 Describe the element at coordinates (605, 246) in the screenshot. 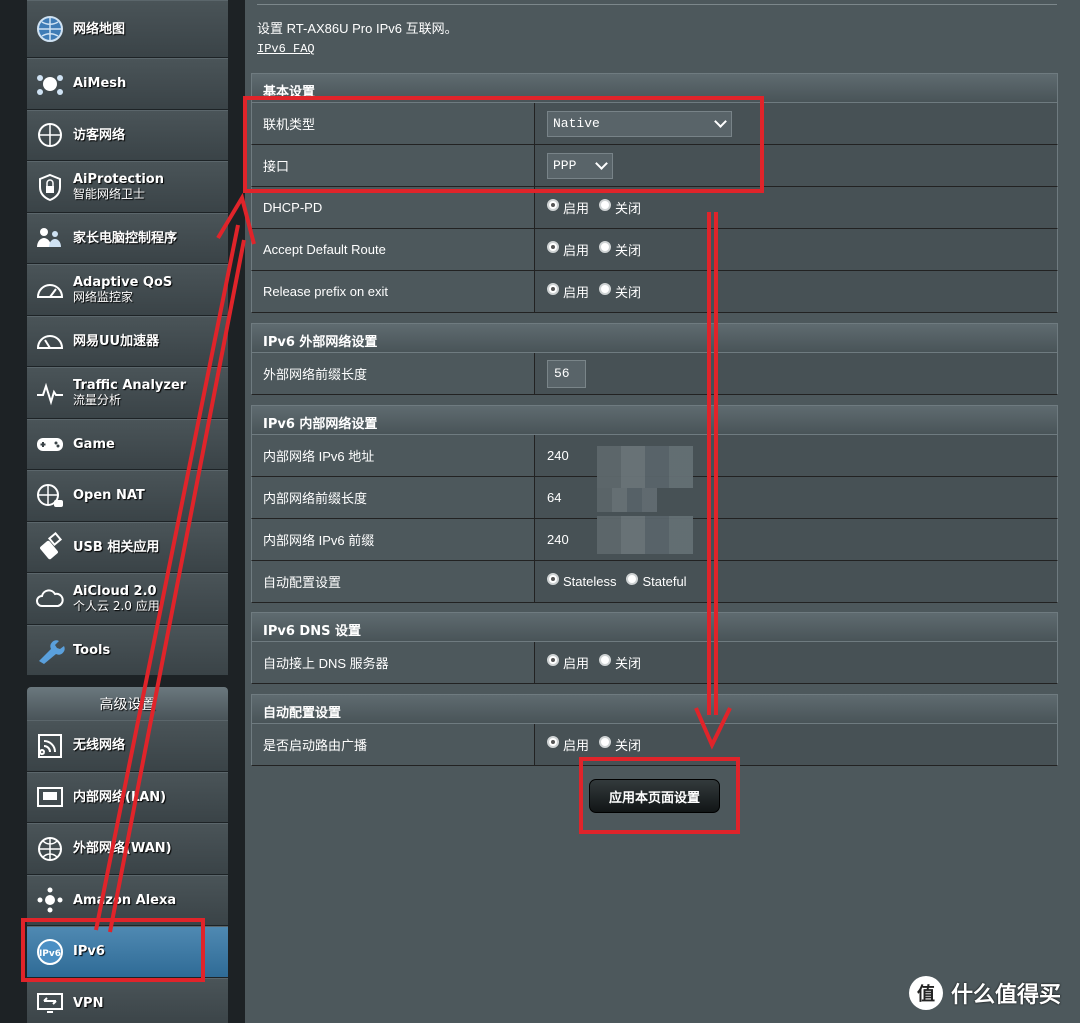

I see `accept-route-disable-radio` at that location.